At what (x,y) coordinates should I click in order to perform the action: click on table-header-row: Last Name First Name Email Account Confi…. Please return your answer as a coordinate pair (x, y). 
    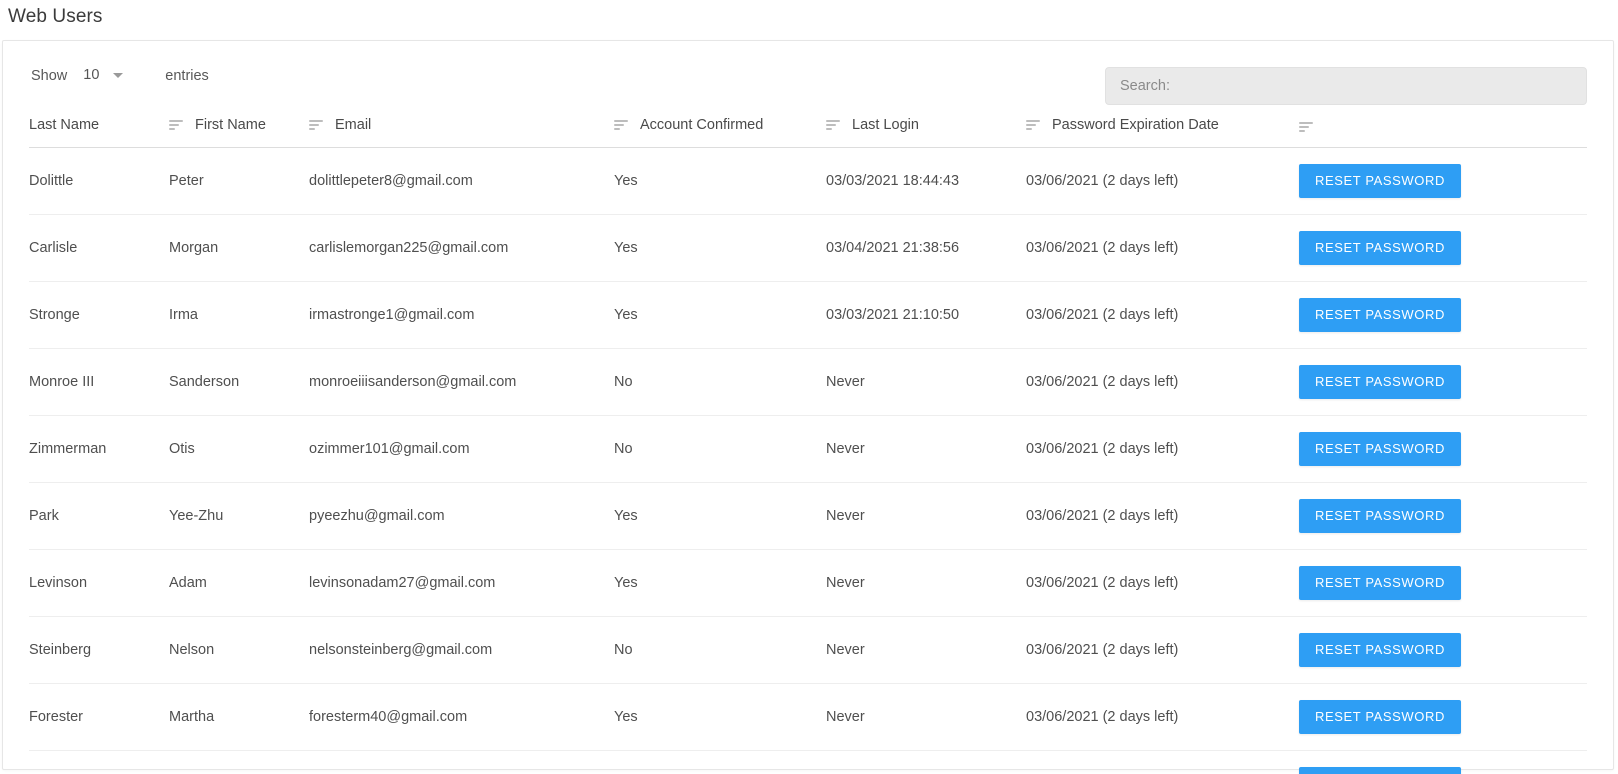
    Looking at the image, I should click on (808, 128).